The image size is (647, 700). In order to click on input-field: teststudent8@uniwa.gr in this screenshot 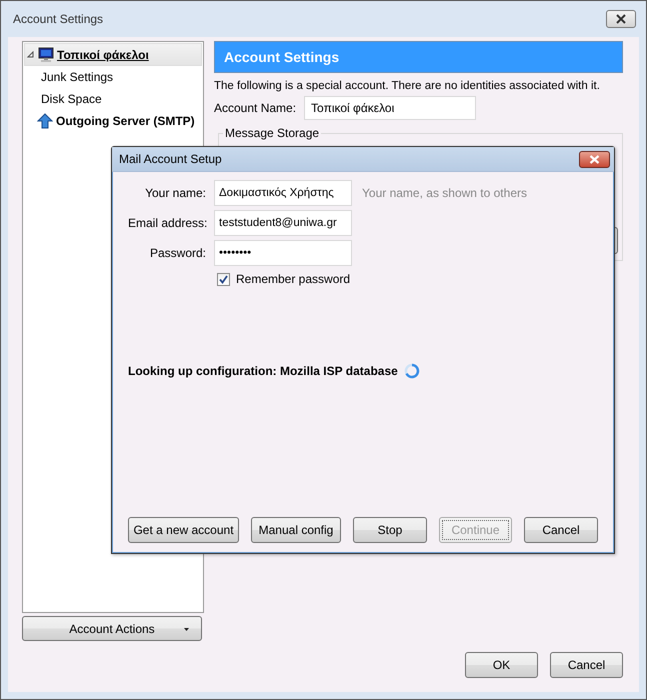, I will do `click(283, 223)`.